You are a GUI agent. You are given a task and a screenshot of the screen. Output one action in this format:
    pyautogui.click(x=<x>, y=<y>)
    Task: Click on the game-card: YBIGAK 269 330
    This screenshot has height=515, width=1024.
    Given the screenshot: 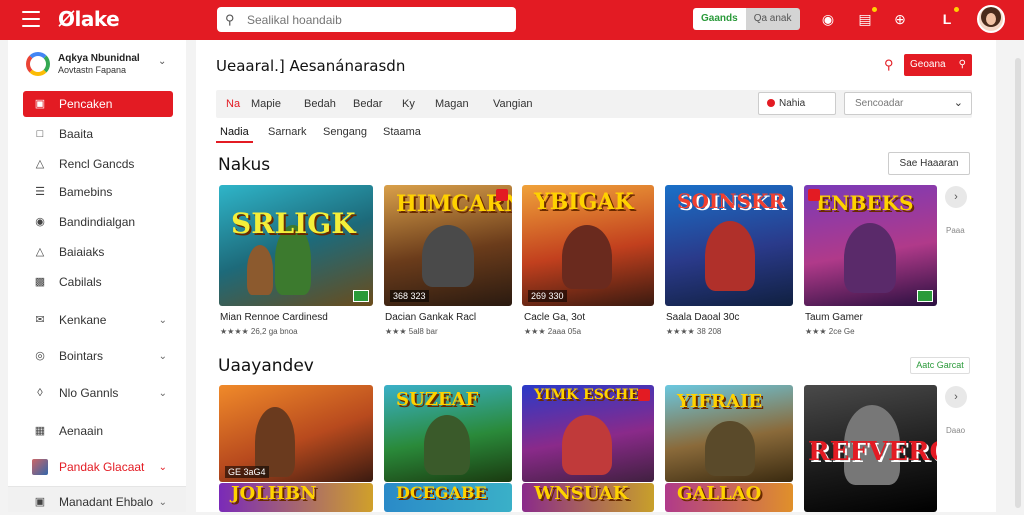 What is the action you would take?
    pyautogui.click(x=588, y=245)
    